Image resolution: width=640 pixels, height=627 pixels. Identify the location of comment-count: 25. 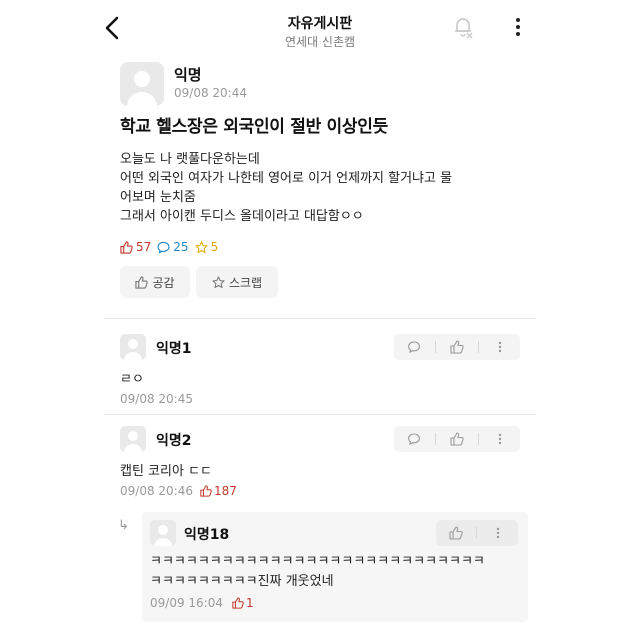
(173, 247).